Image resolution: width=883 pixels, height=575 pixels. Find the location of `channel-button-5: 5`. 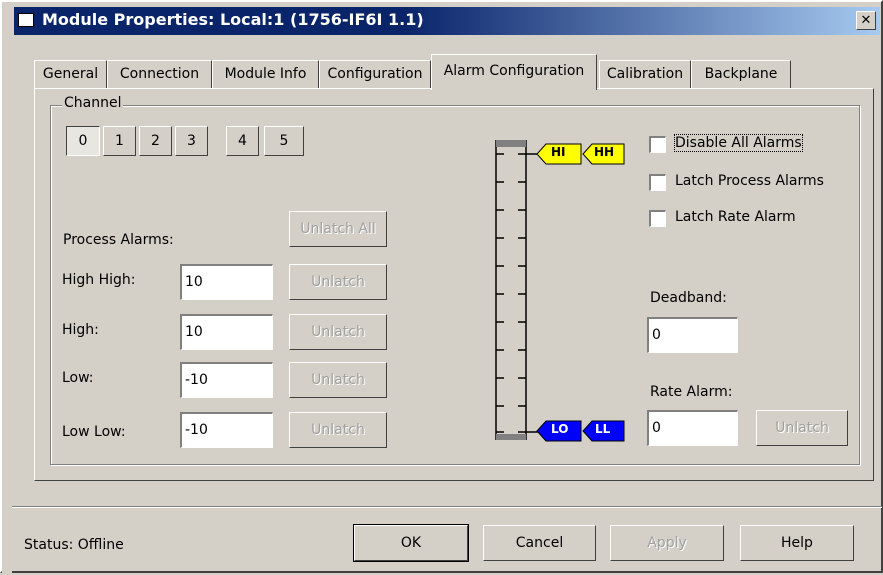

channel-button-5: 5 is located at coordinates (284, 141).